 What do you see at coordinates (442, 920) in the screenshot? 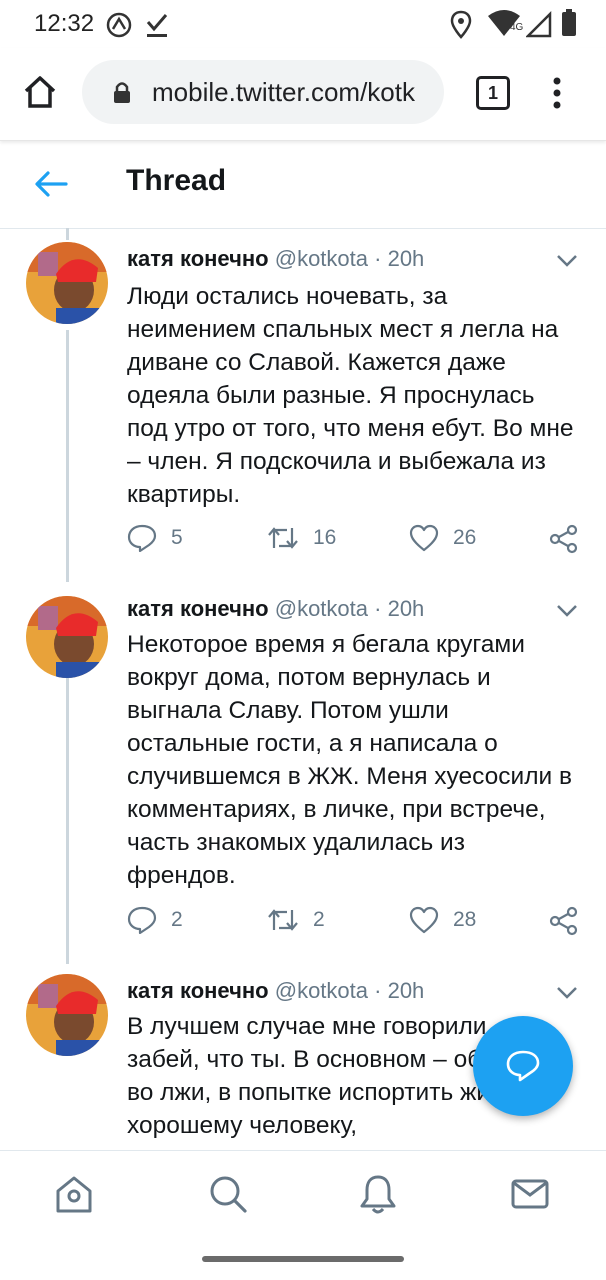
I see `like-button: 28` at bounding box center [442, 920].